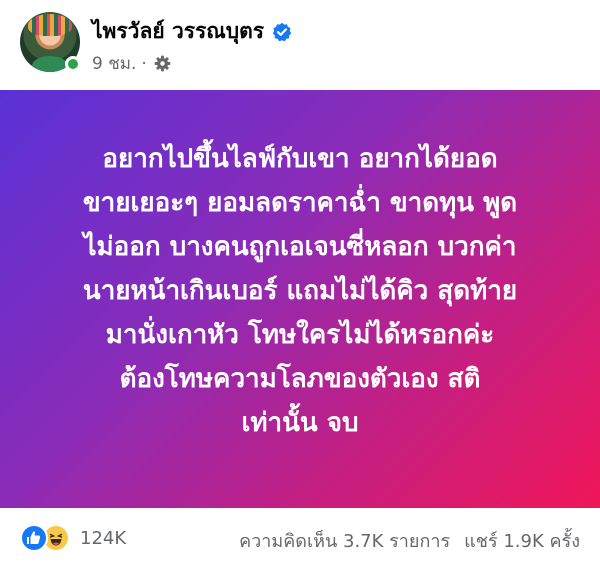  What do you see at coordinates (300, 379) in the screenshot?
I see `post-text-line: ต้องโทษความโลภของตัวเอง สติ` at bounding box center [300, 379].